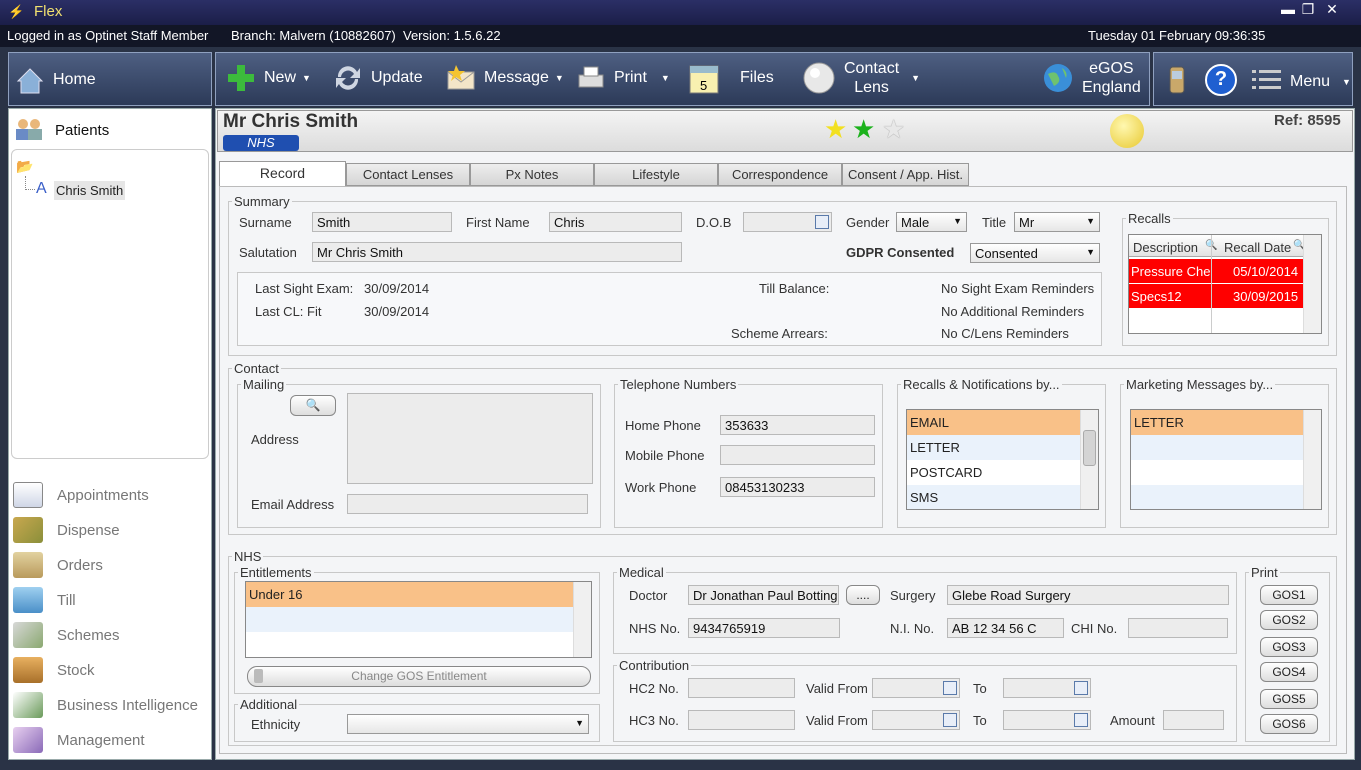 This screenshot has height=770, width=1361. I want to click on title-select: Mr ▼, so click(1057, 222).